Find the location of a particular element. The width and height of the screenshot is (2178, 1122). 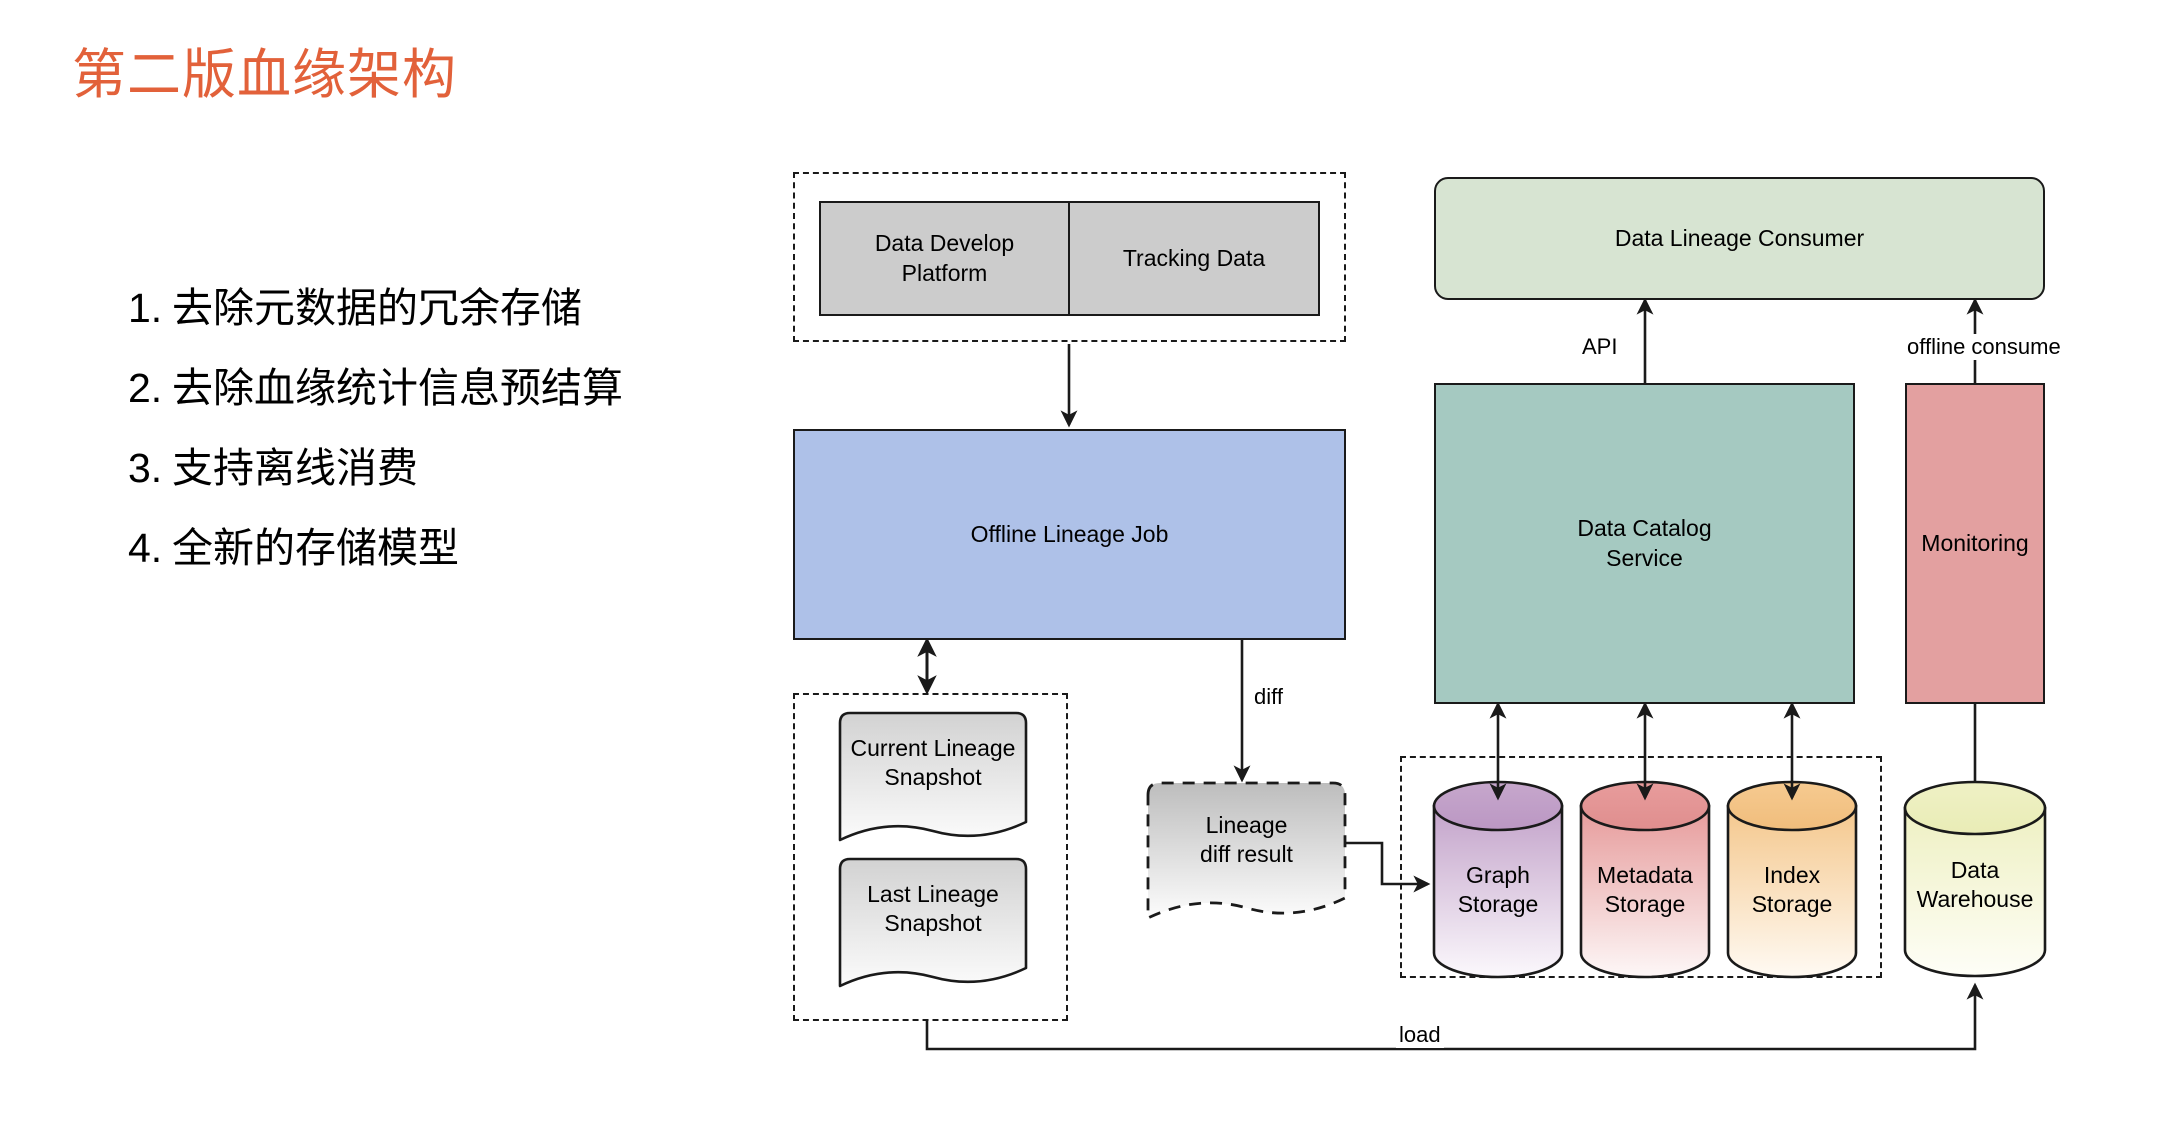

node-label: Graph Storage is located at coordinates (1498, 889).